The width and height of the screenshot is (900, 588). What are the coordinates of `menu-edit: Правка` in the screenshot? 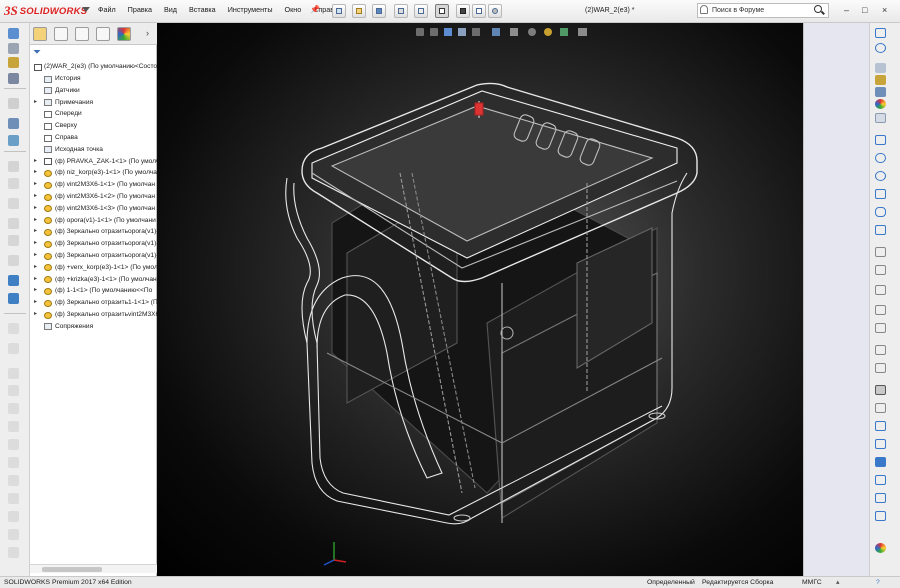 It's located at (140, 9).